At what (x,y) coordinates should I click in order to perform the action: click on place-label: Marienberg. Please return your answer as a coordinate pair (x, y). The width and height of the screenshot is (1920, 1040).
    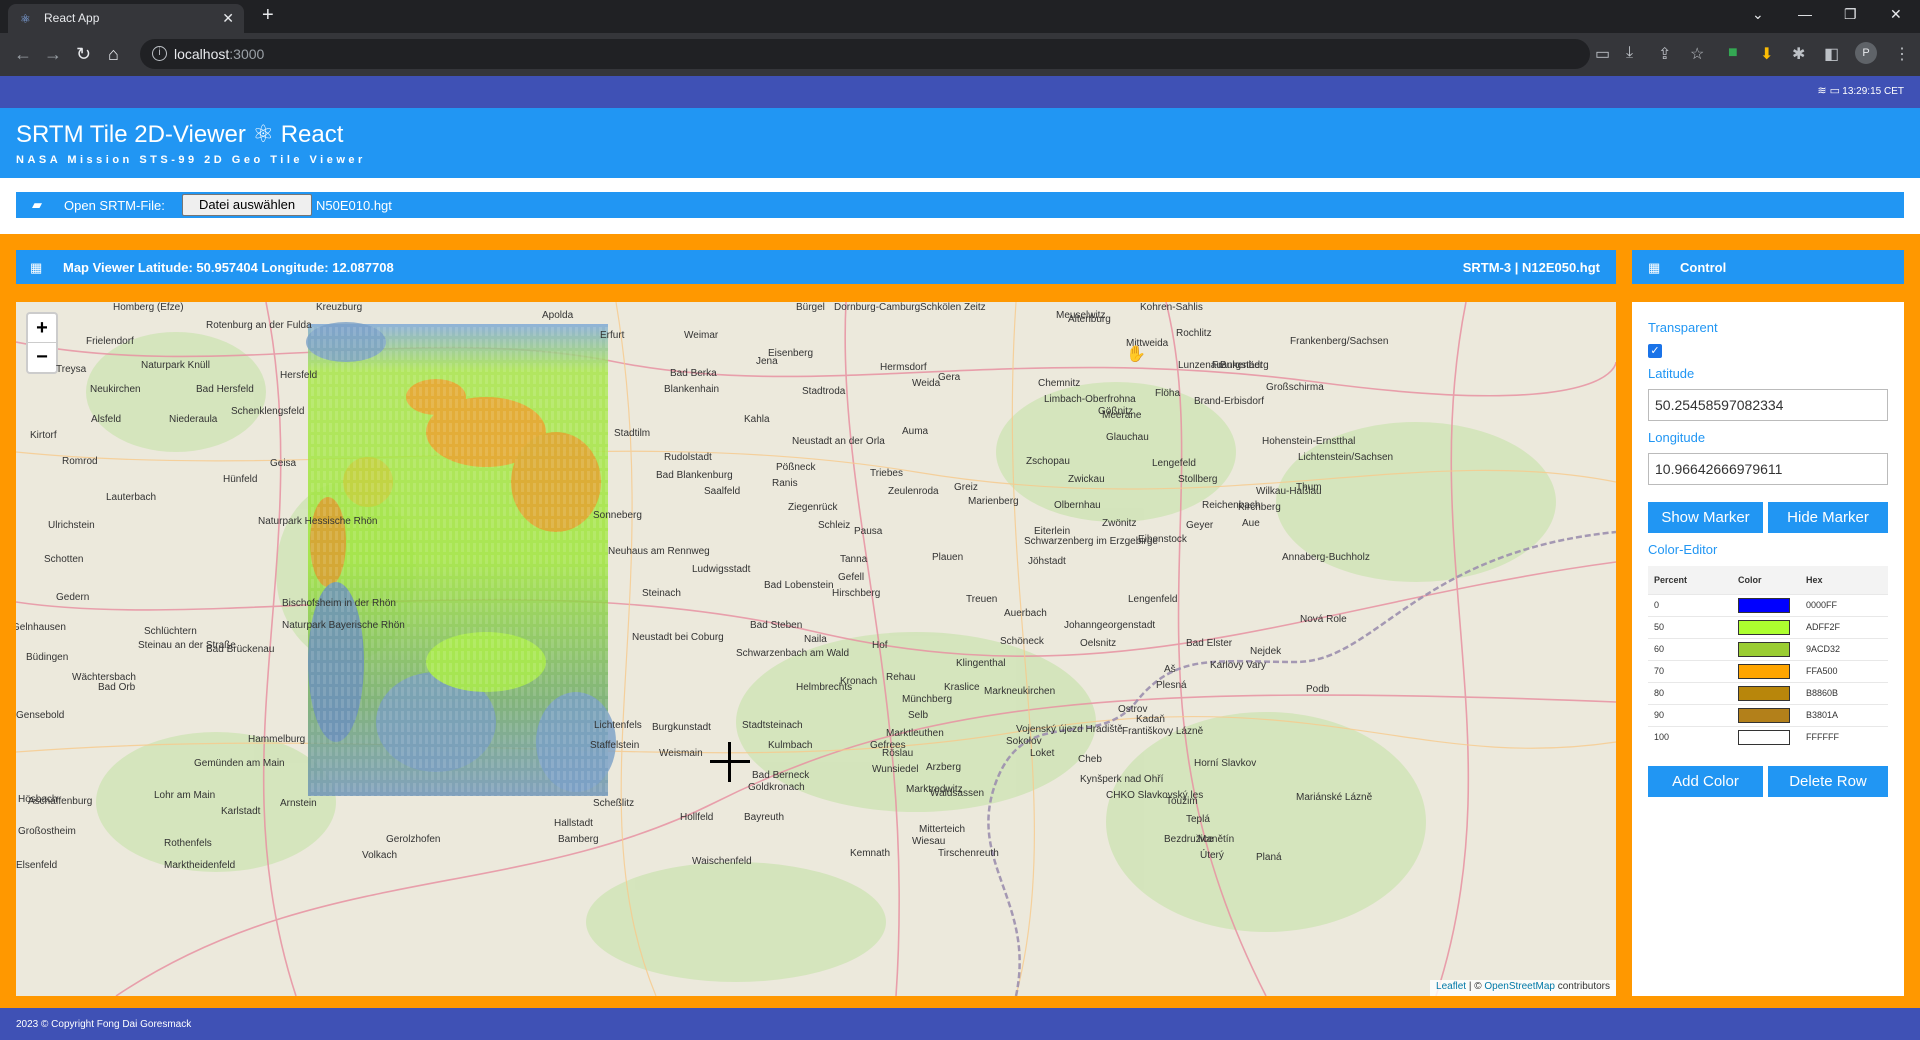
    Looking at the image, I should click on (993, 501).